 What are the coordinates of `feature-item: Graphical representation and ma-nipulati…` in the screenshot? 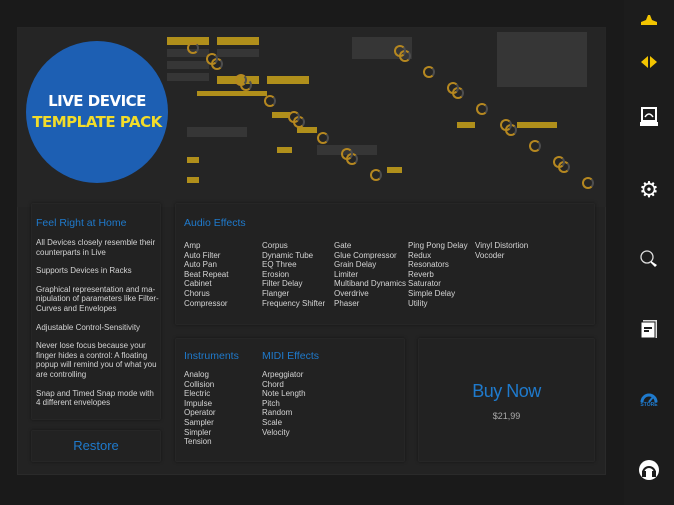 It's located at (97, 298).